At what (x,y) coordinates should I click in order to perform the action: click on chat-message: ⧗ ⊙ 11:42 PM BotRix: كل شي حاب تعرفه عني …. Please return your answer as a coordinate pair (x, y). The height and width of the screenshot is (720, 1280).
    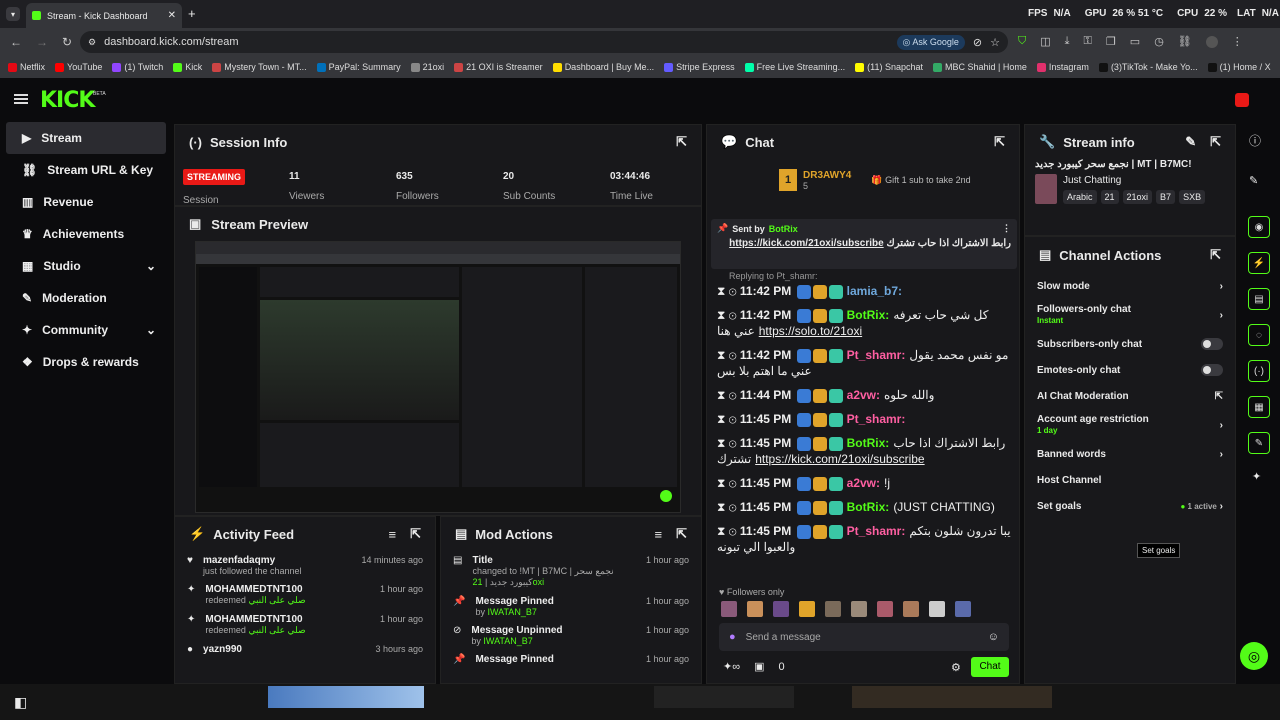
    Looking at the image, I should click on (863, 323).